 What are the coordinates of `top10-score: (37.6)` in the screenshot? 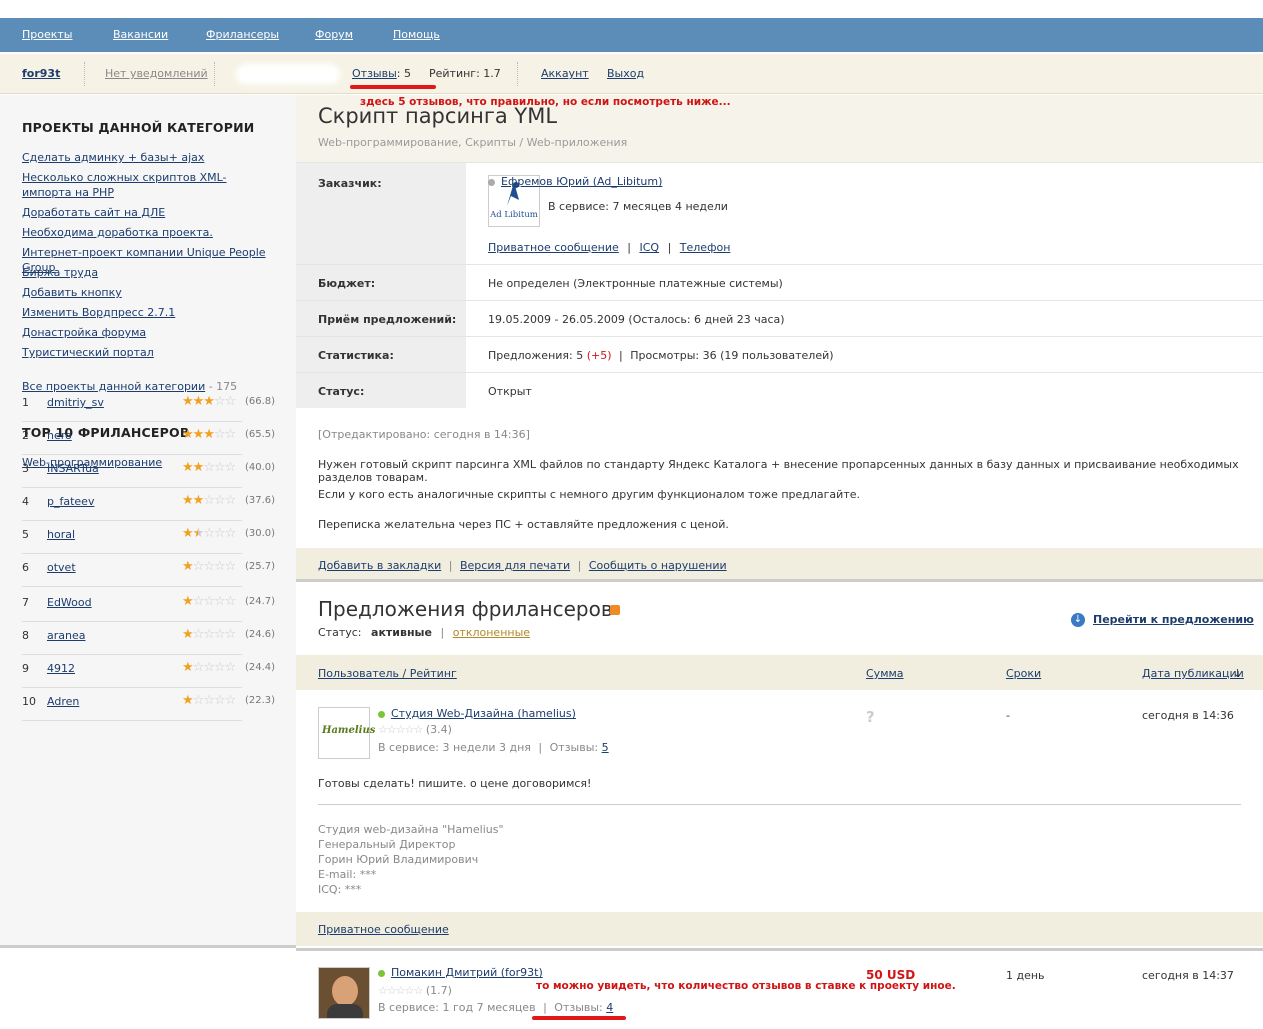 It's located at (260, 500).